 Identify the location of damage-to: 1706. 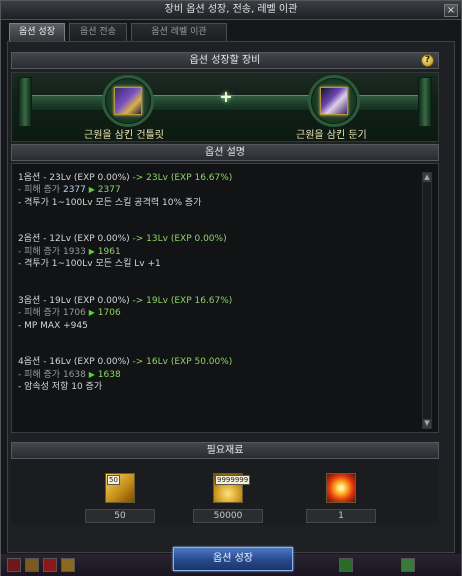
(109, 313).